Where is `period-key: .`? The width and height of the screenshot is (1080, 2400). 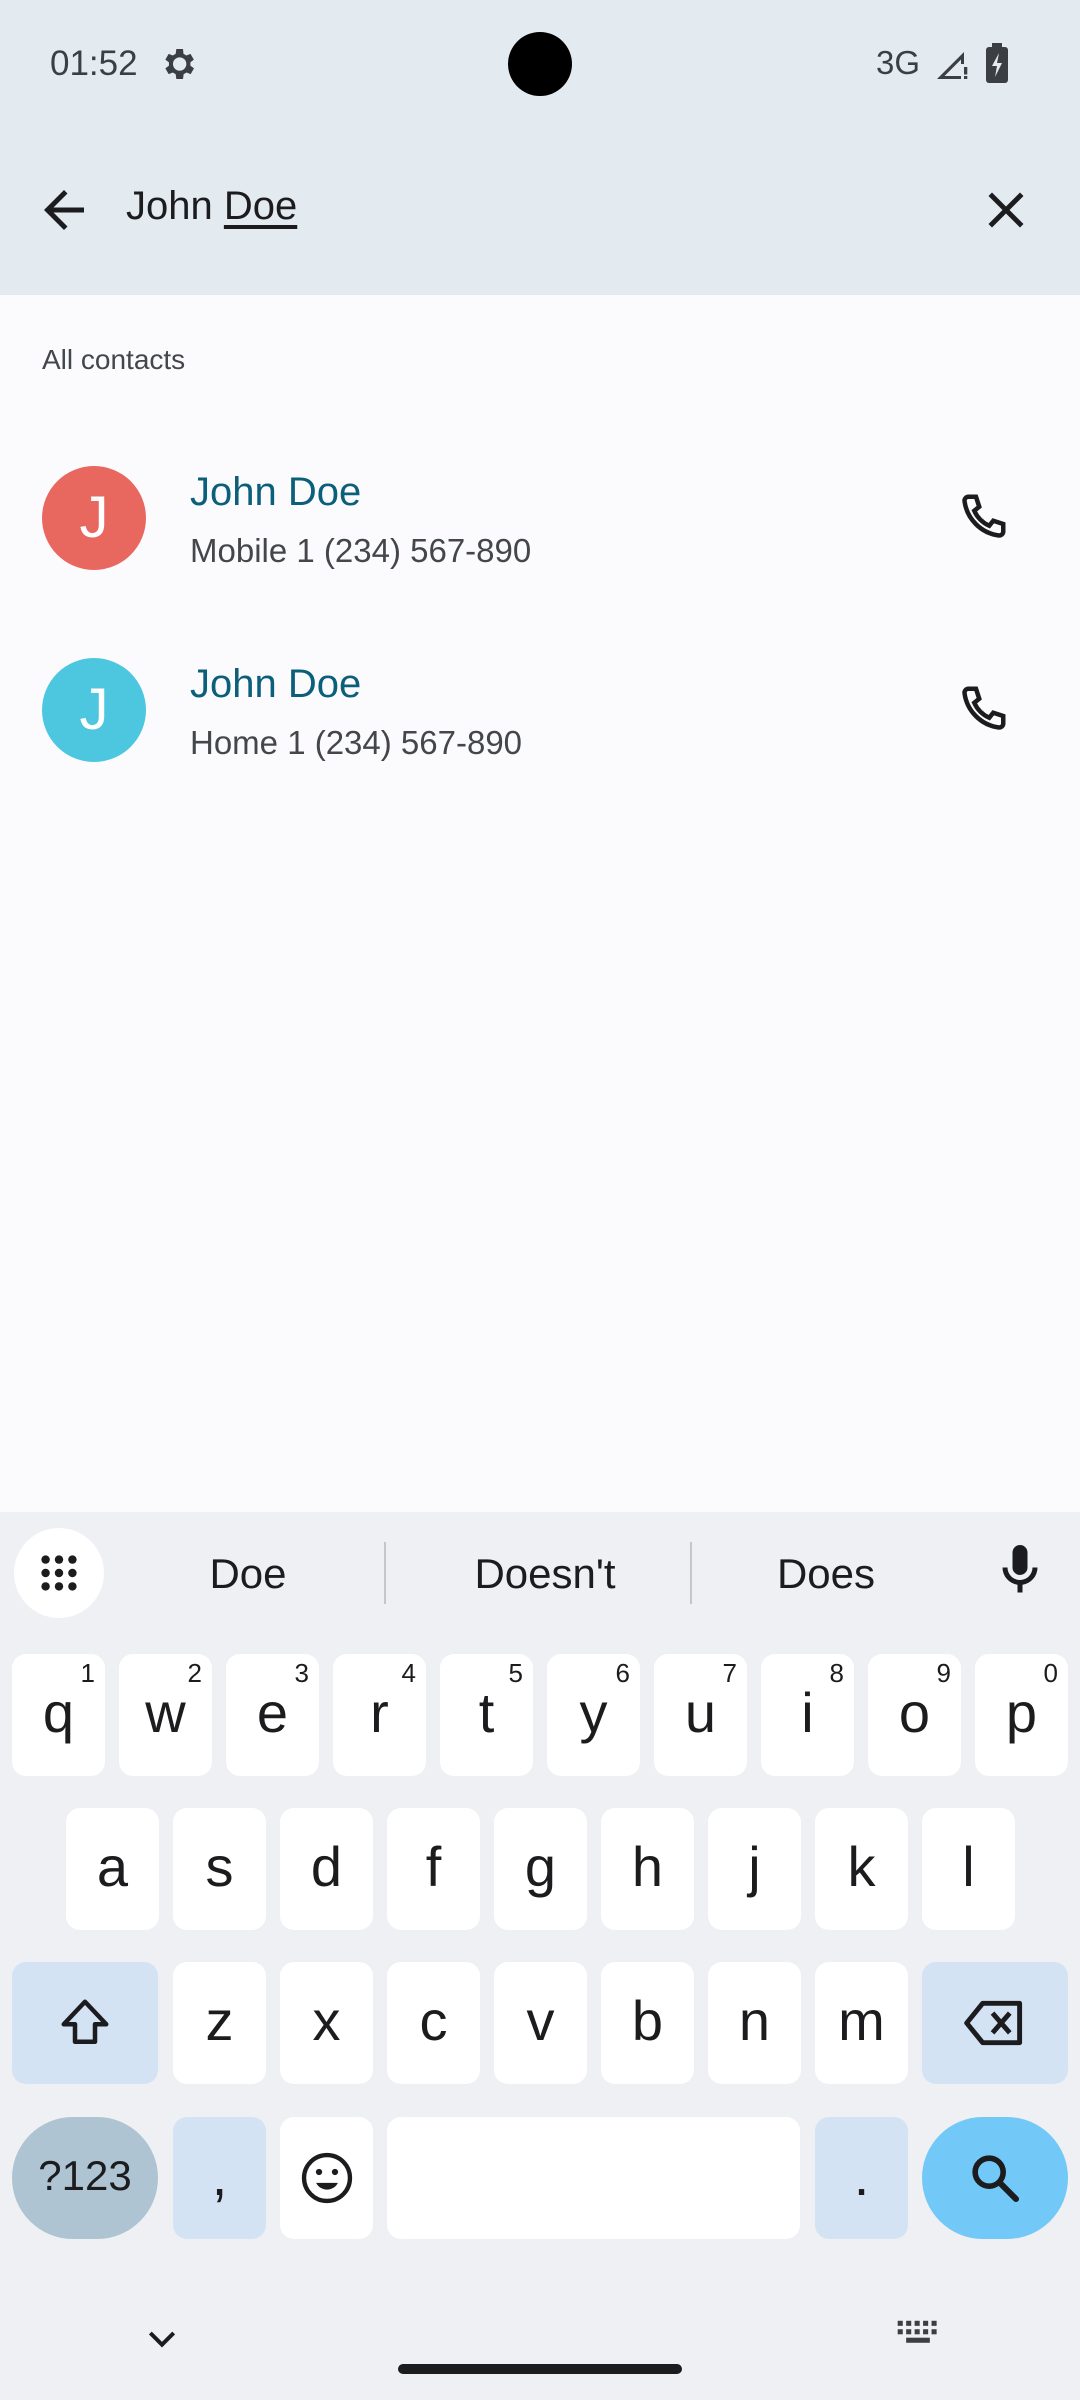
period-key: . is located at coordinates (861, 2178).